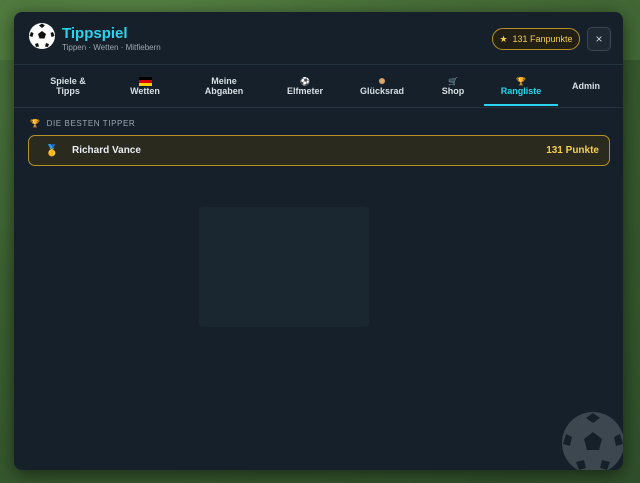 This screenshot has width=640, height=483. Describe the element at coordinates (382, 81) in the screenshot. I see `wheel-icon: ✺` at that location.